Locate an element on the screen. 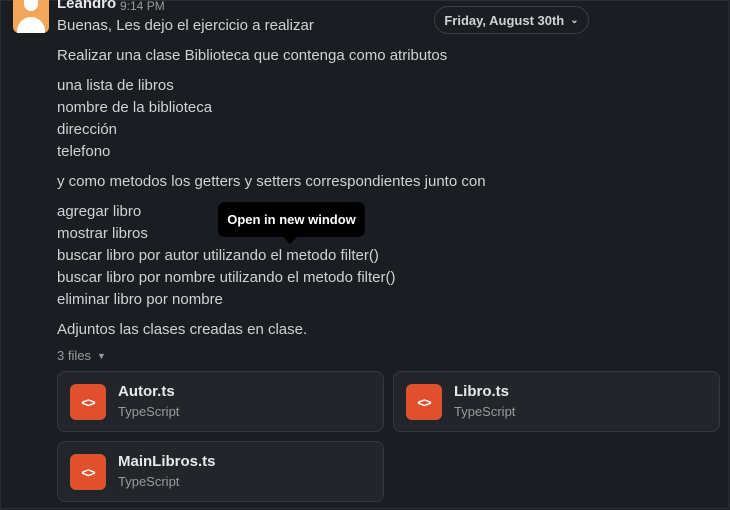 Image resolution: width=730 pixels, height=510 pixels. open-in-new-window-tooltip: Open in new window is located at coordinates (291, 219).